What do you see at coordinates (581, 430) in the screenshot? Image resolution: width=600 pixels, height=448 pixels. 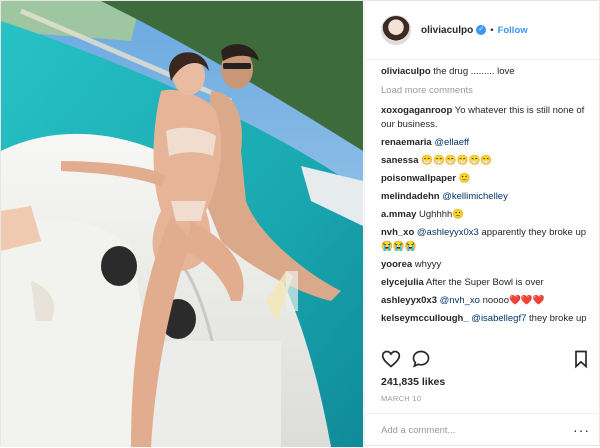 I see `more-options-button: ···` at bounding box center [581, 430].